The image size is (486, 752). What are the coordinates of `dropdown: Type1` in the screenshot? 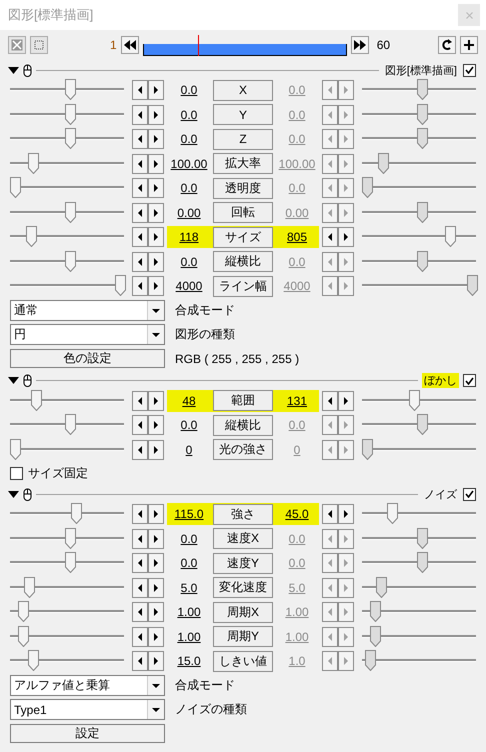 It's located at (87, 709).